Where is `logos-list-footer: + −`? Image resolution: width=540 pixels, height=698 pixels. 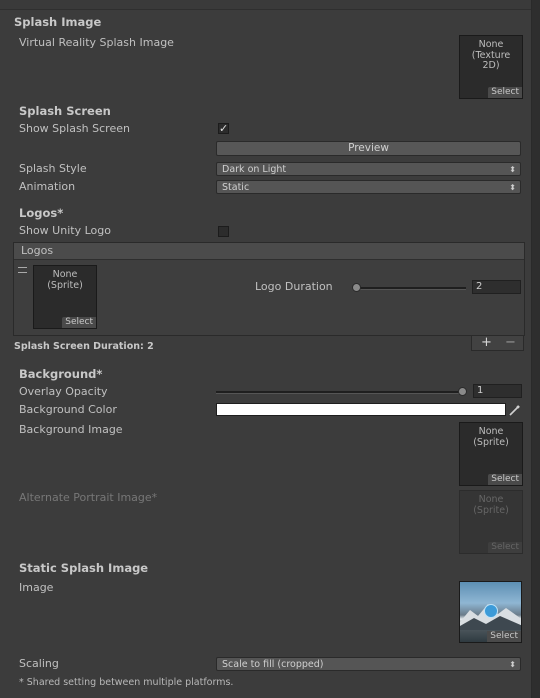
logos-list-footer: + − is located at coordinates (497, 343).